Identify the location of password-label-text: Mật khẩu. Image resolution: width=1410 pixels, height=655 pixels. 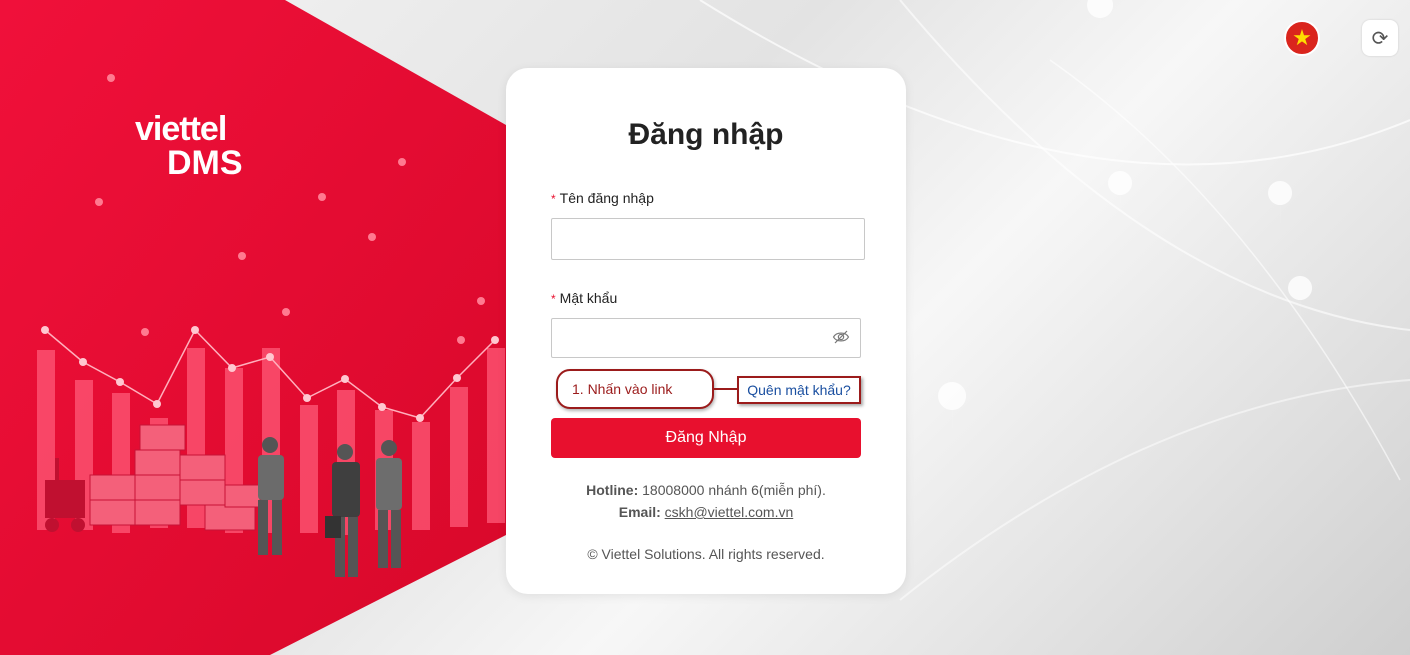
(588, 298).